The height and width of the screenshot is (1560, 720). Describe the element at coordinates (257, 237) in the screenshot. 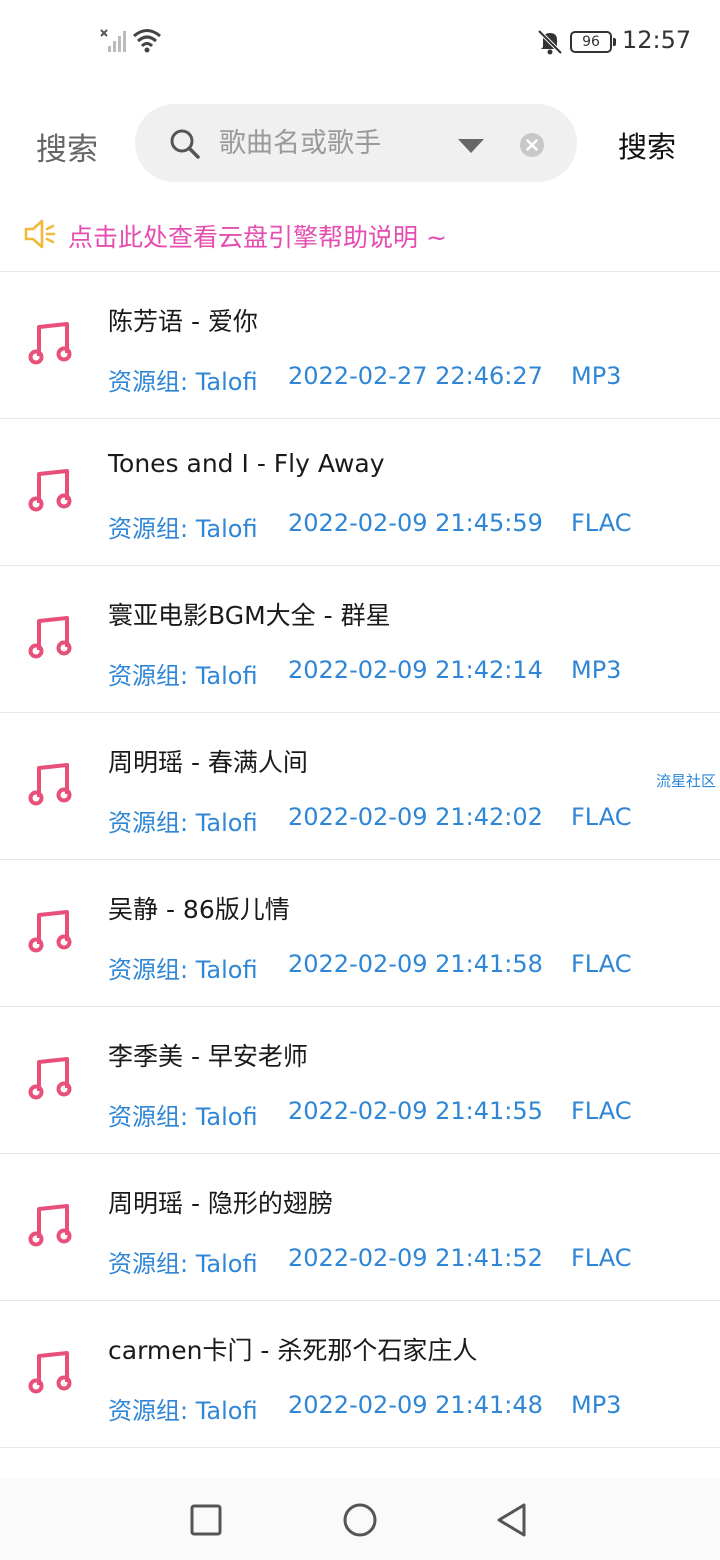

I see `help-notice-text: 点击此处查看云盘引擎帮助说明 ~` at that location.